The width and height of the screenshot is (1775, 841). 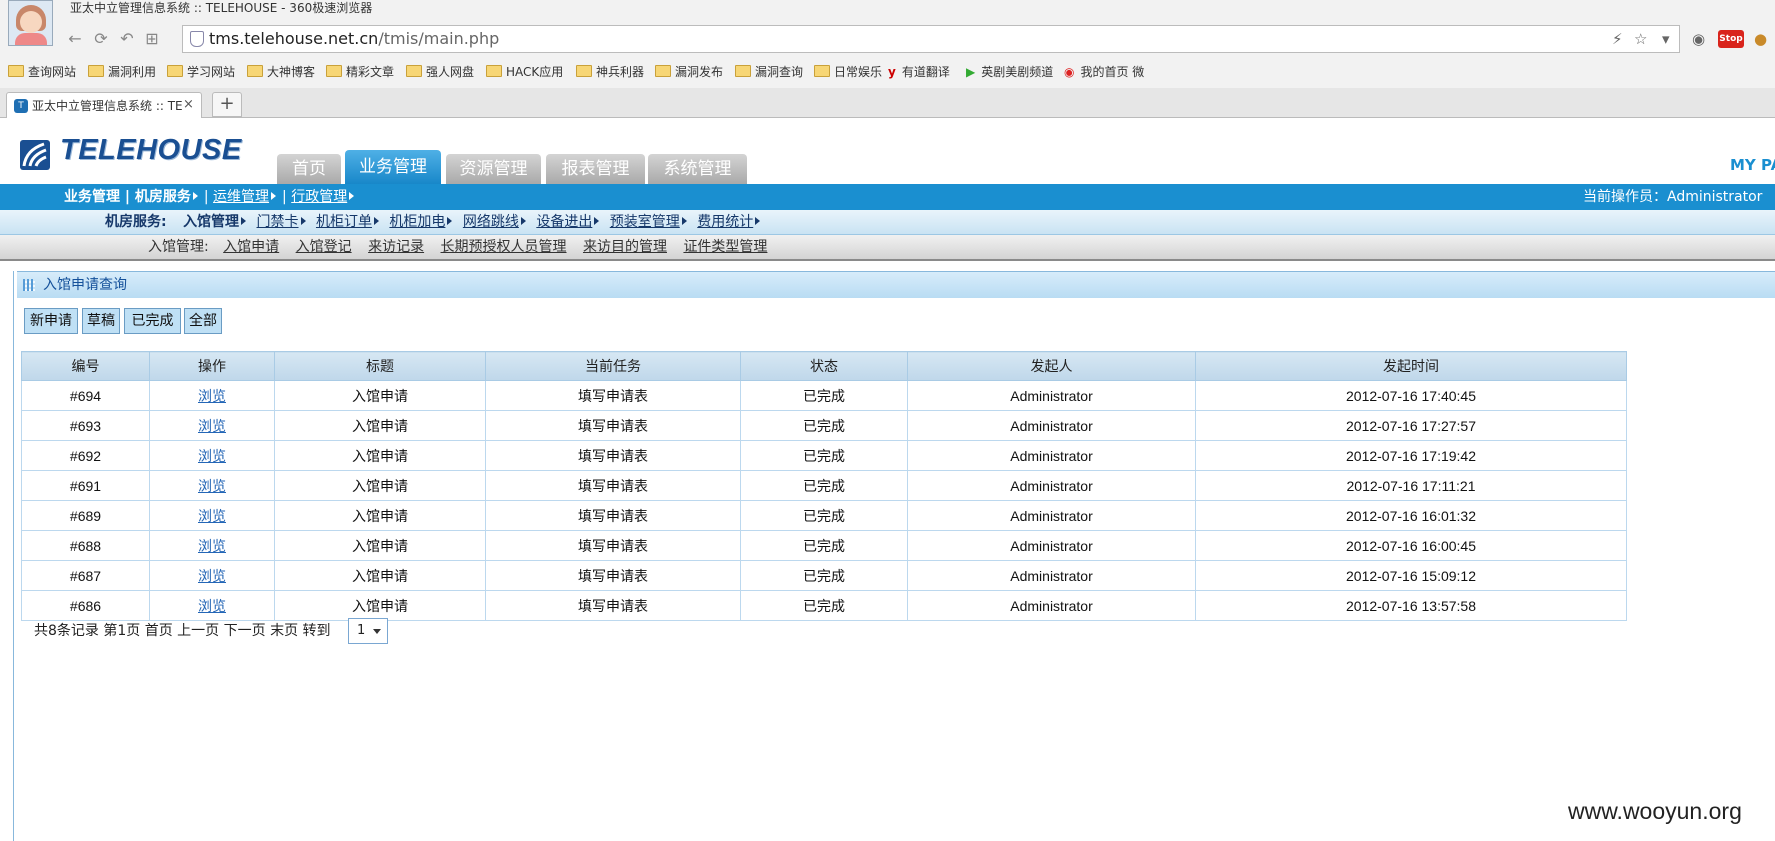 What do you see at coordinates (211, 222) in the screenshot?
I see `nav2-item: 入馆管理` at bounding box center [211, 222].